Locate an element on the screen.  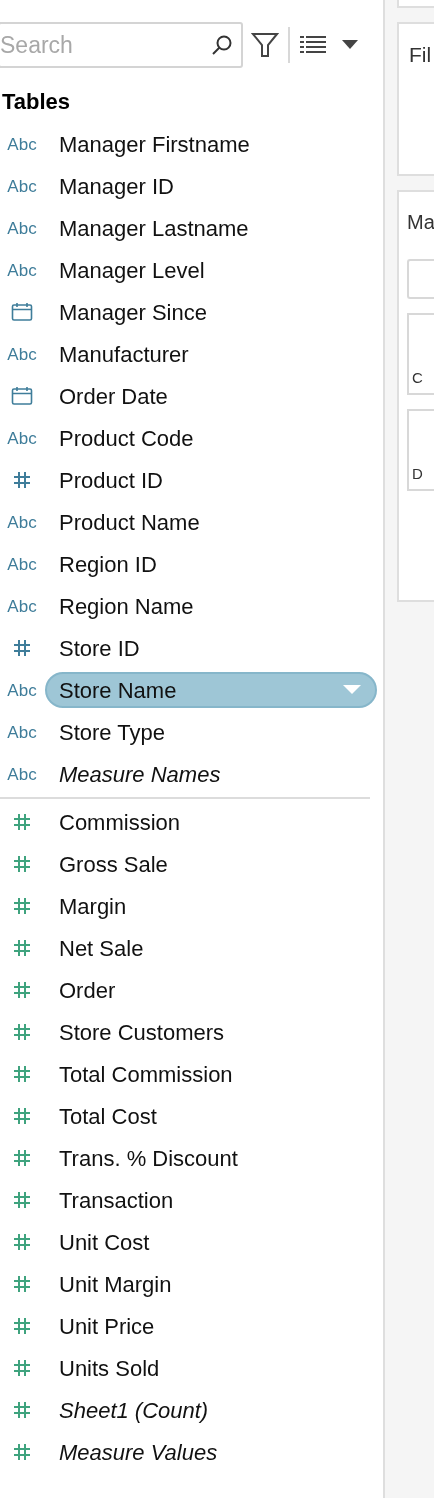
field-item: Store Customers is located at coordinates (142, 1032).